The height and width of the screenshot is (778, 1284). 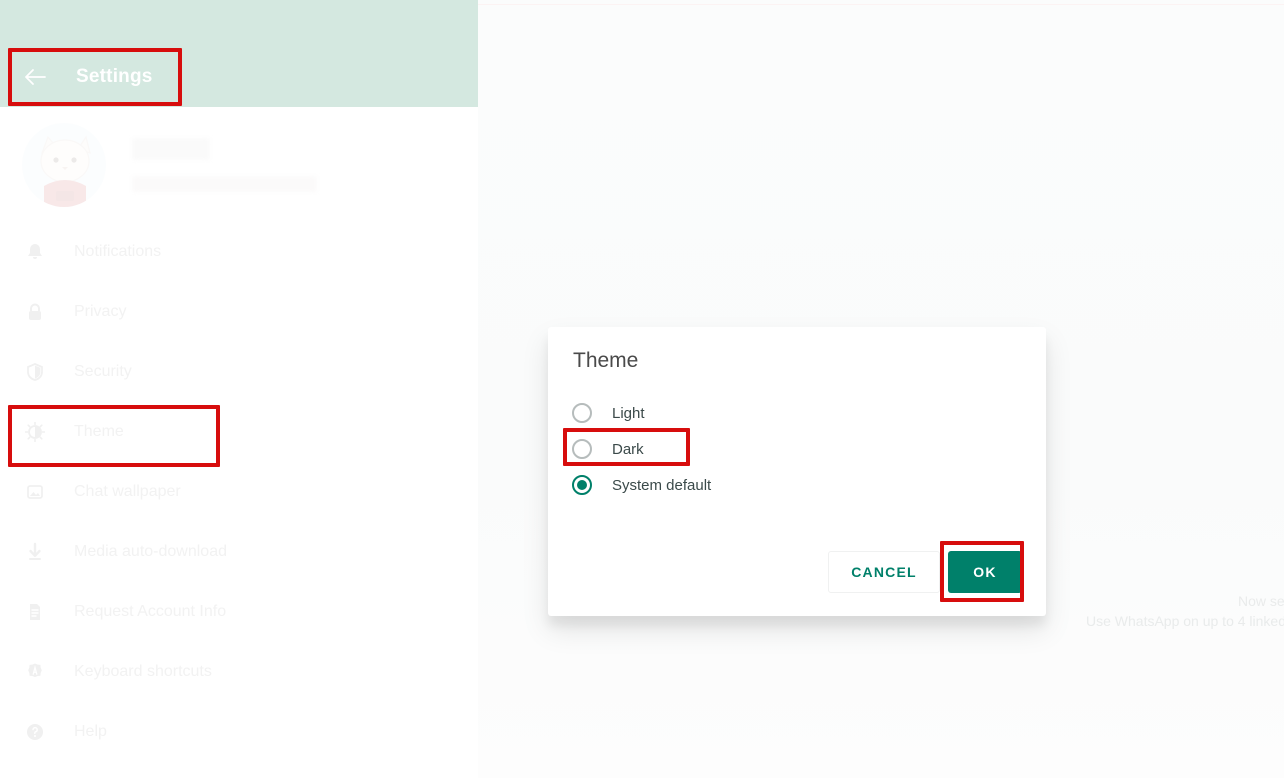 I want to click on sidebar-item-security: Security, so click(x=239, y=372).